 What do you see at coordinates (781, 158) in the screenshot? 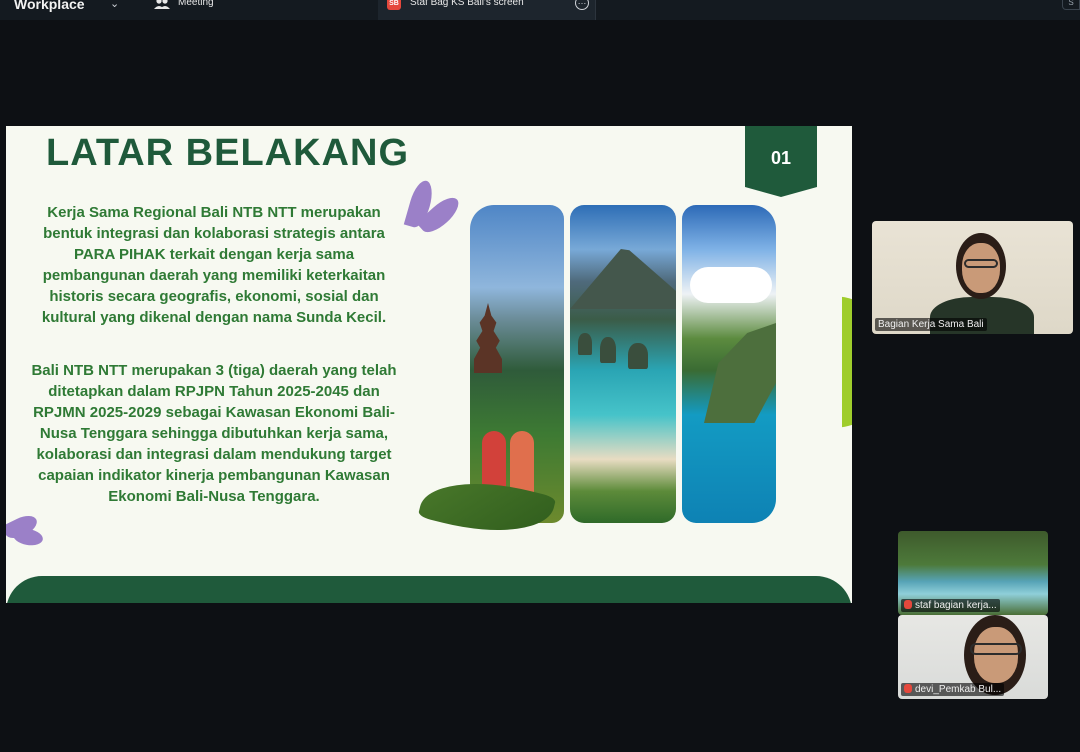
I see `slide-number: 01` at bounding box center [781, 158].